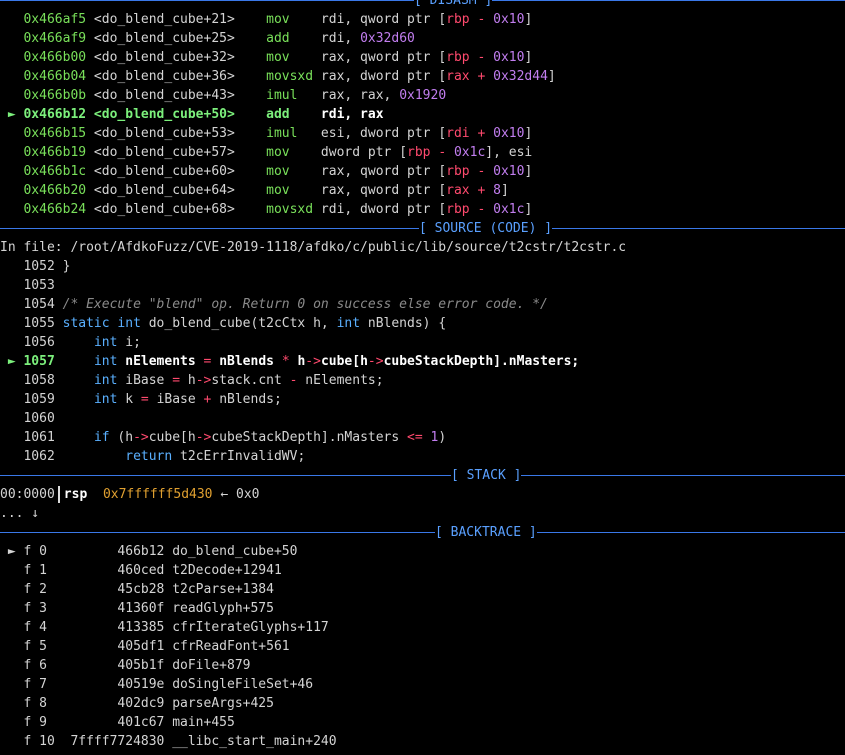 The width and height of the screenshot is (845, 755). Describe the element at coordinates (426, 152) in the screenshot. I see `disasm-operands: dword ptr [rbp - 0x1c], esi` at that location.